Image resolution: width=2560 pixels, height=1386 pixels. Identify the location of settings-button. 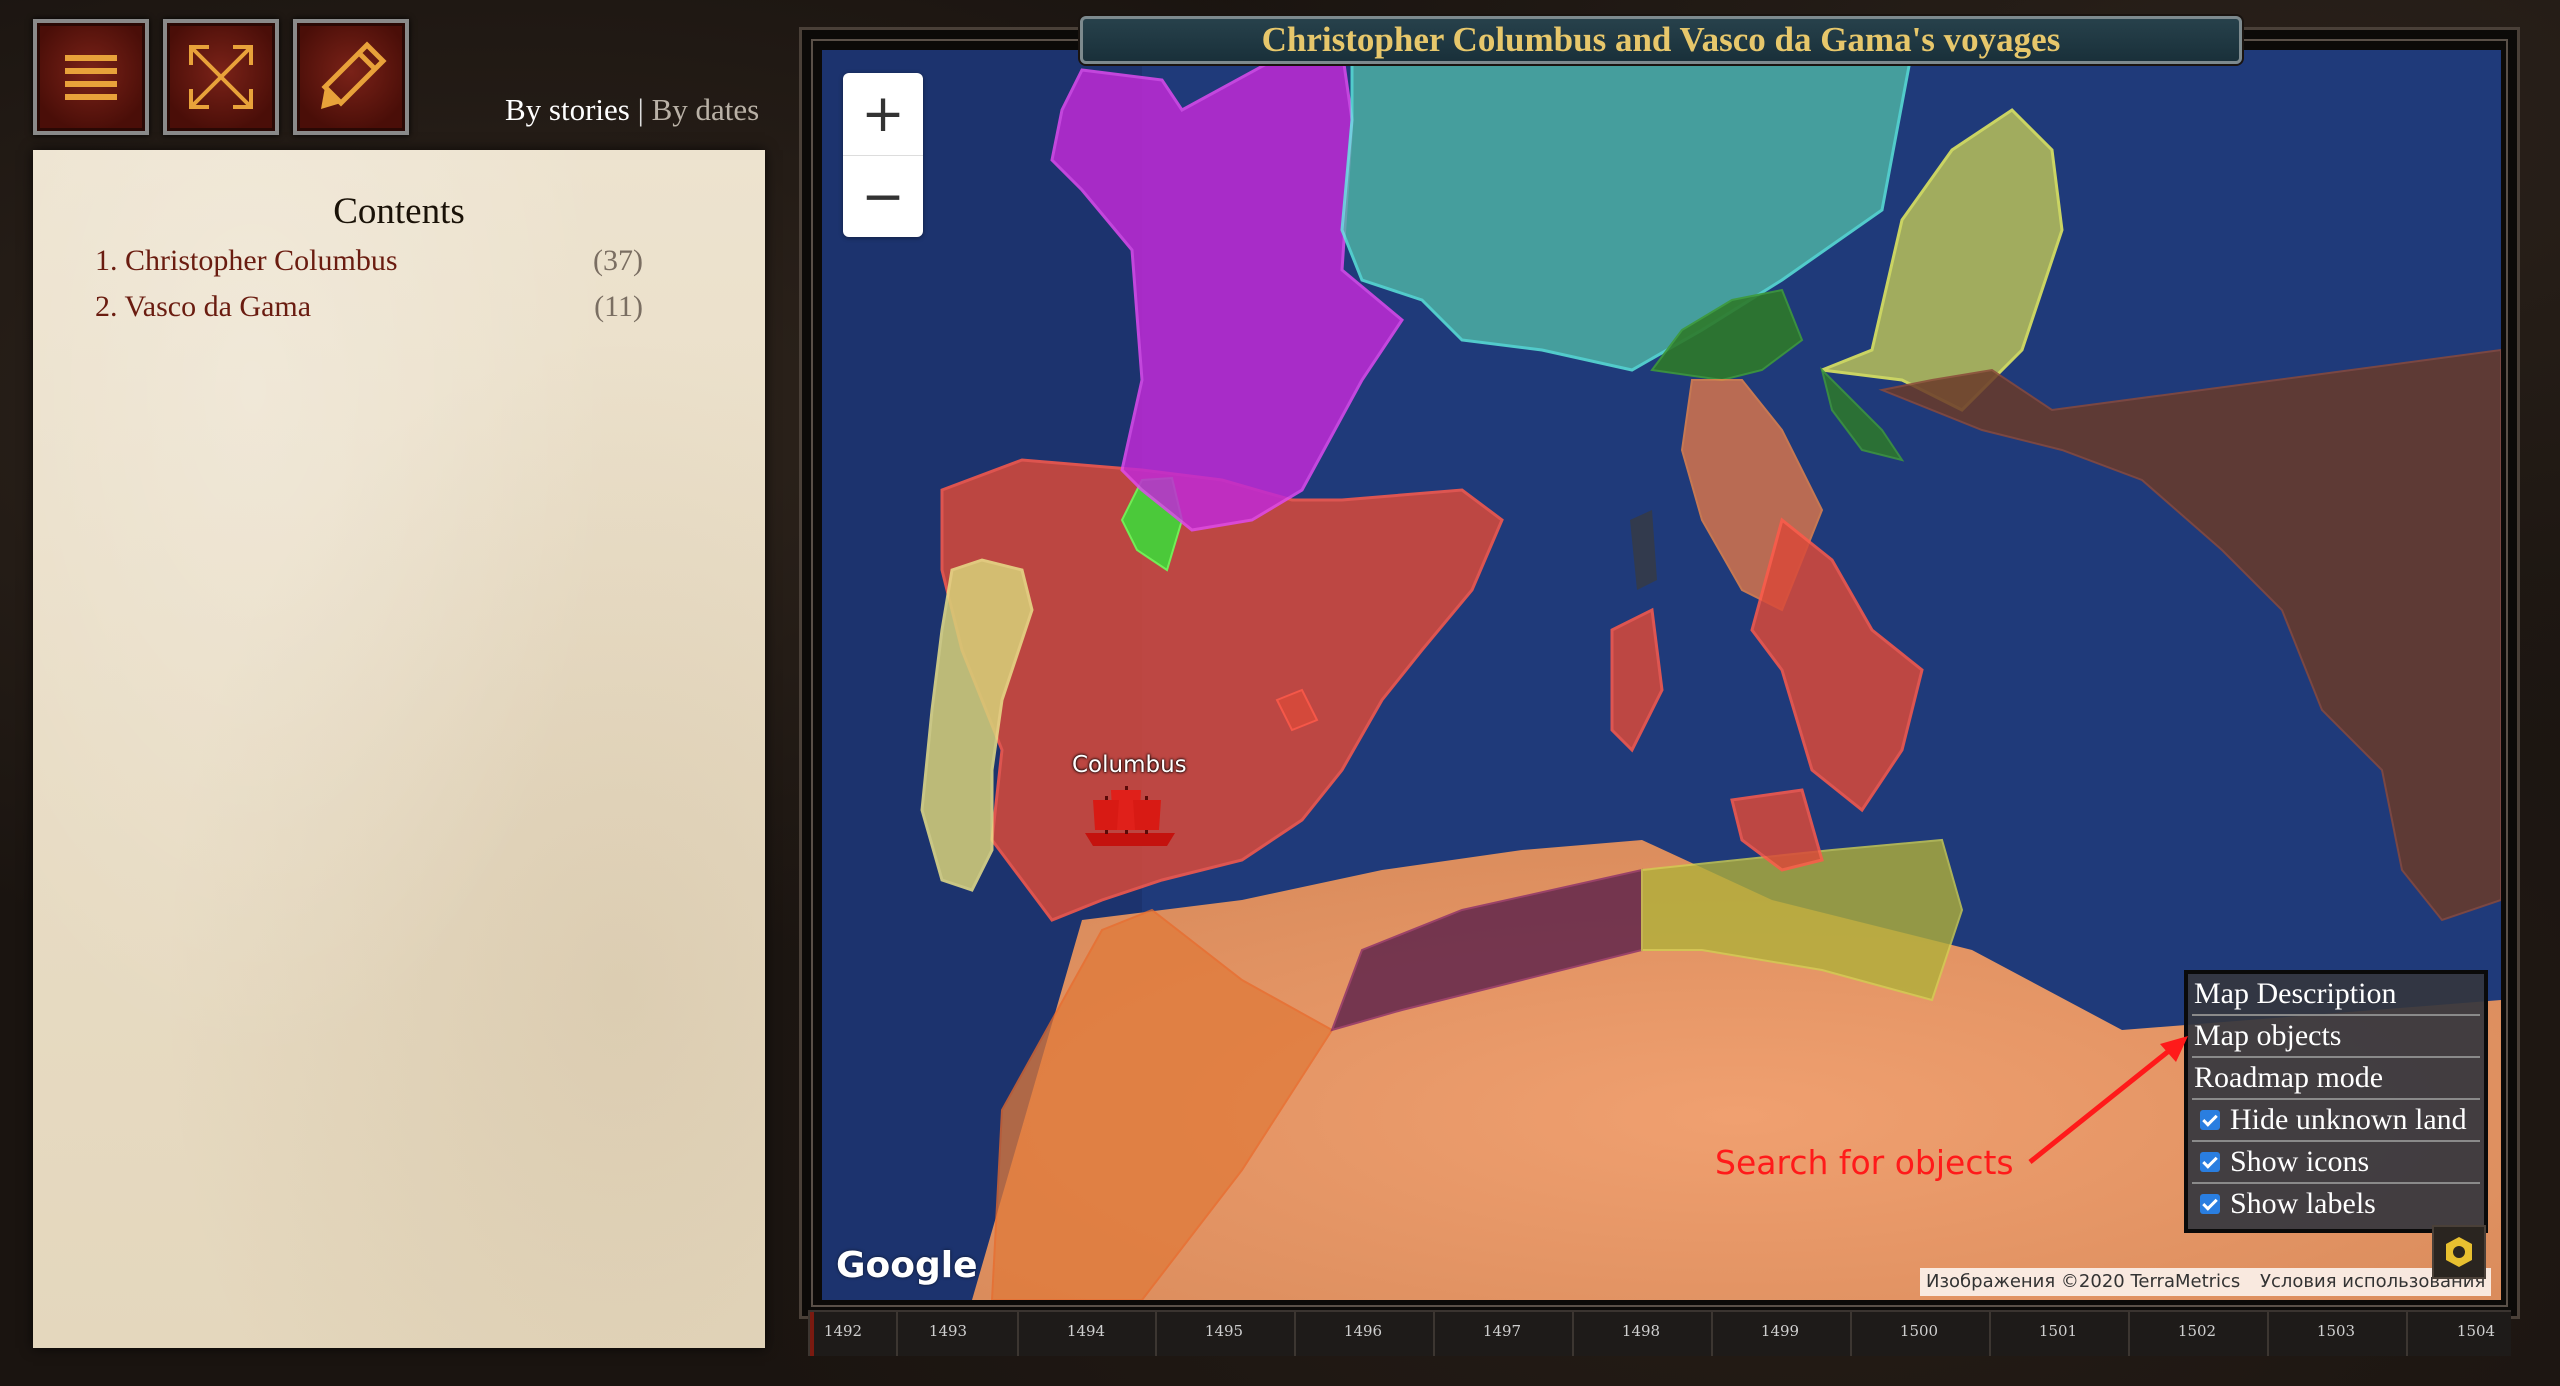
(2459, 1252).